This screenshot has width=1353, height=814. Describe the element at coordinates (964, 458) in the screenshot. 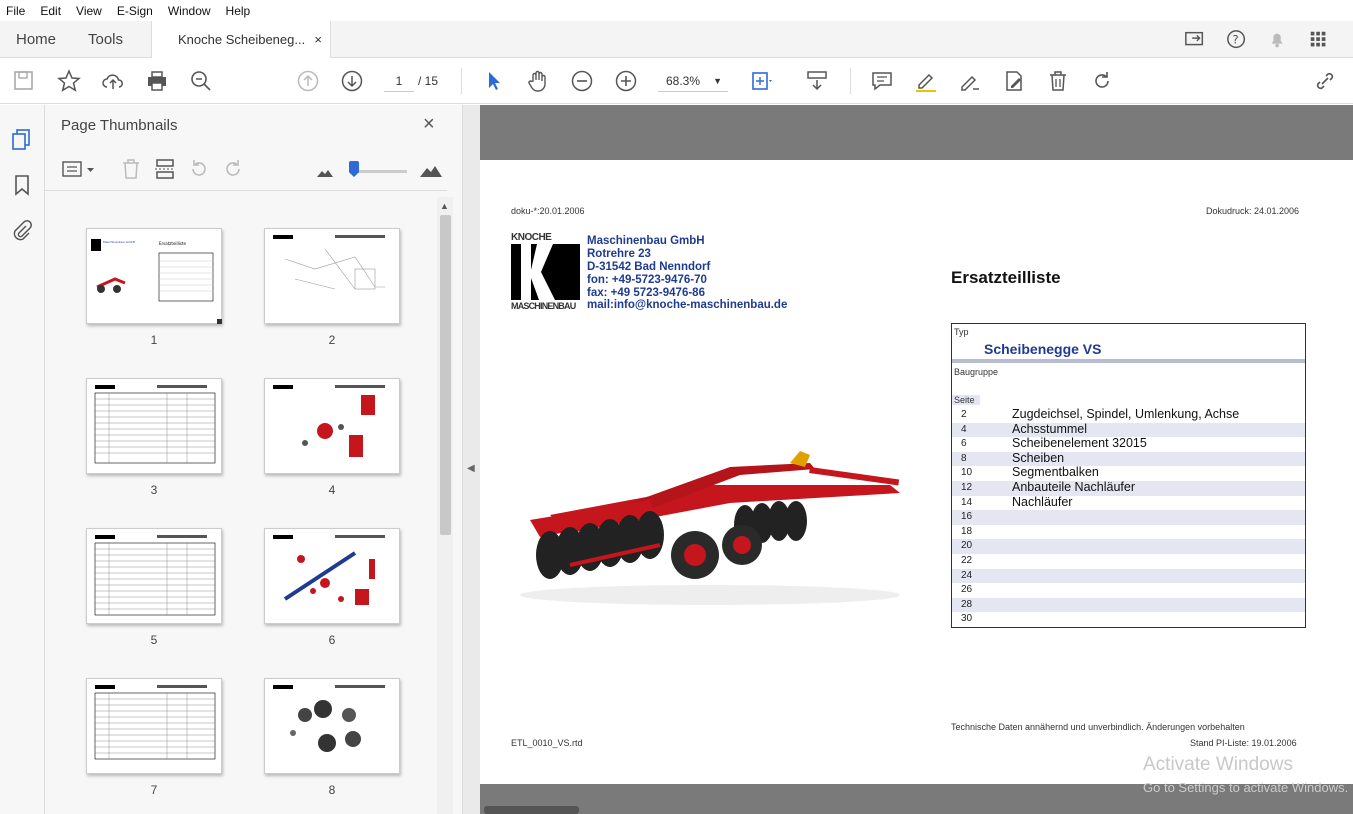

I see `row-page: 8` at that location.